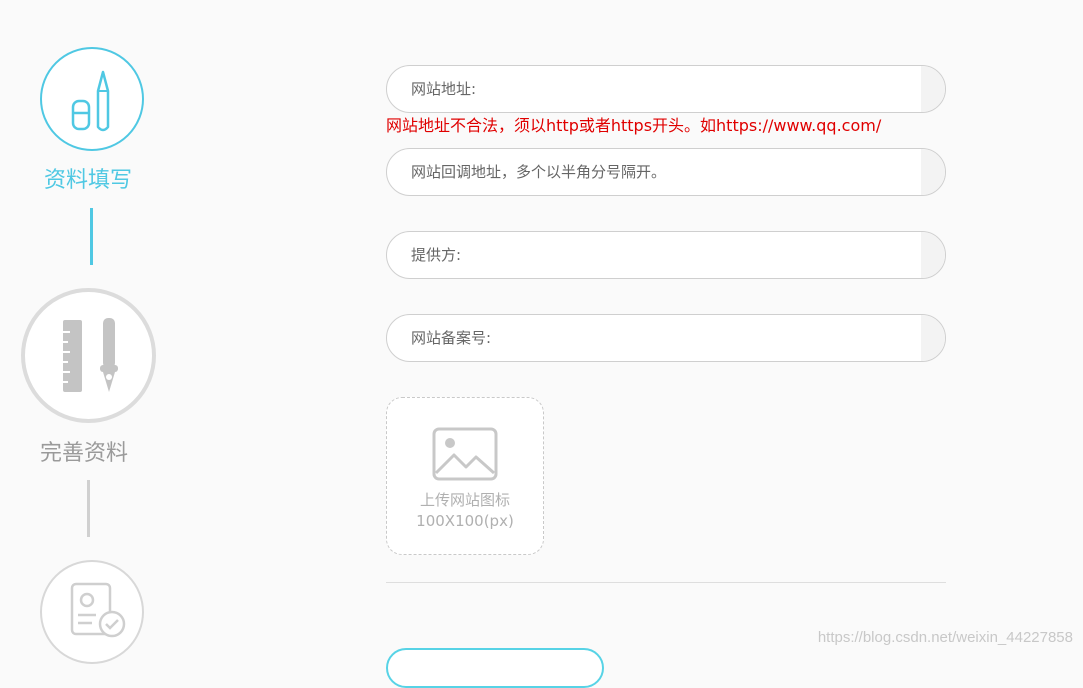 The width and height of the screenshot is (1083, 688). I want to click on upload-size-hint: 100X100(px), so click(465, 521).